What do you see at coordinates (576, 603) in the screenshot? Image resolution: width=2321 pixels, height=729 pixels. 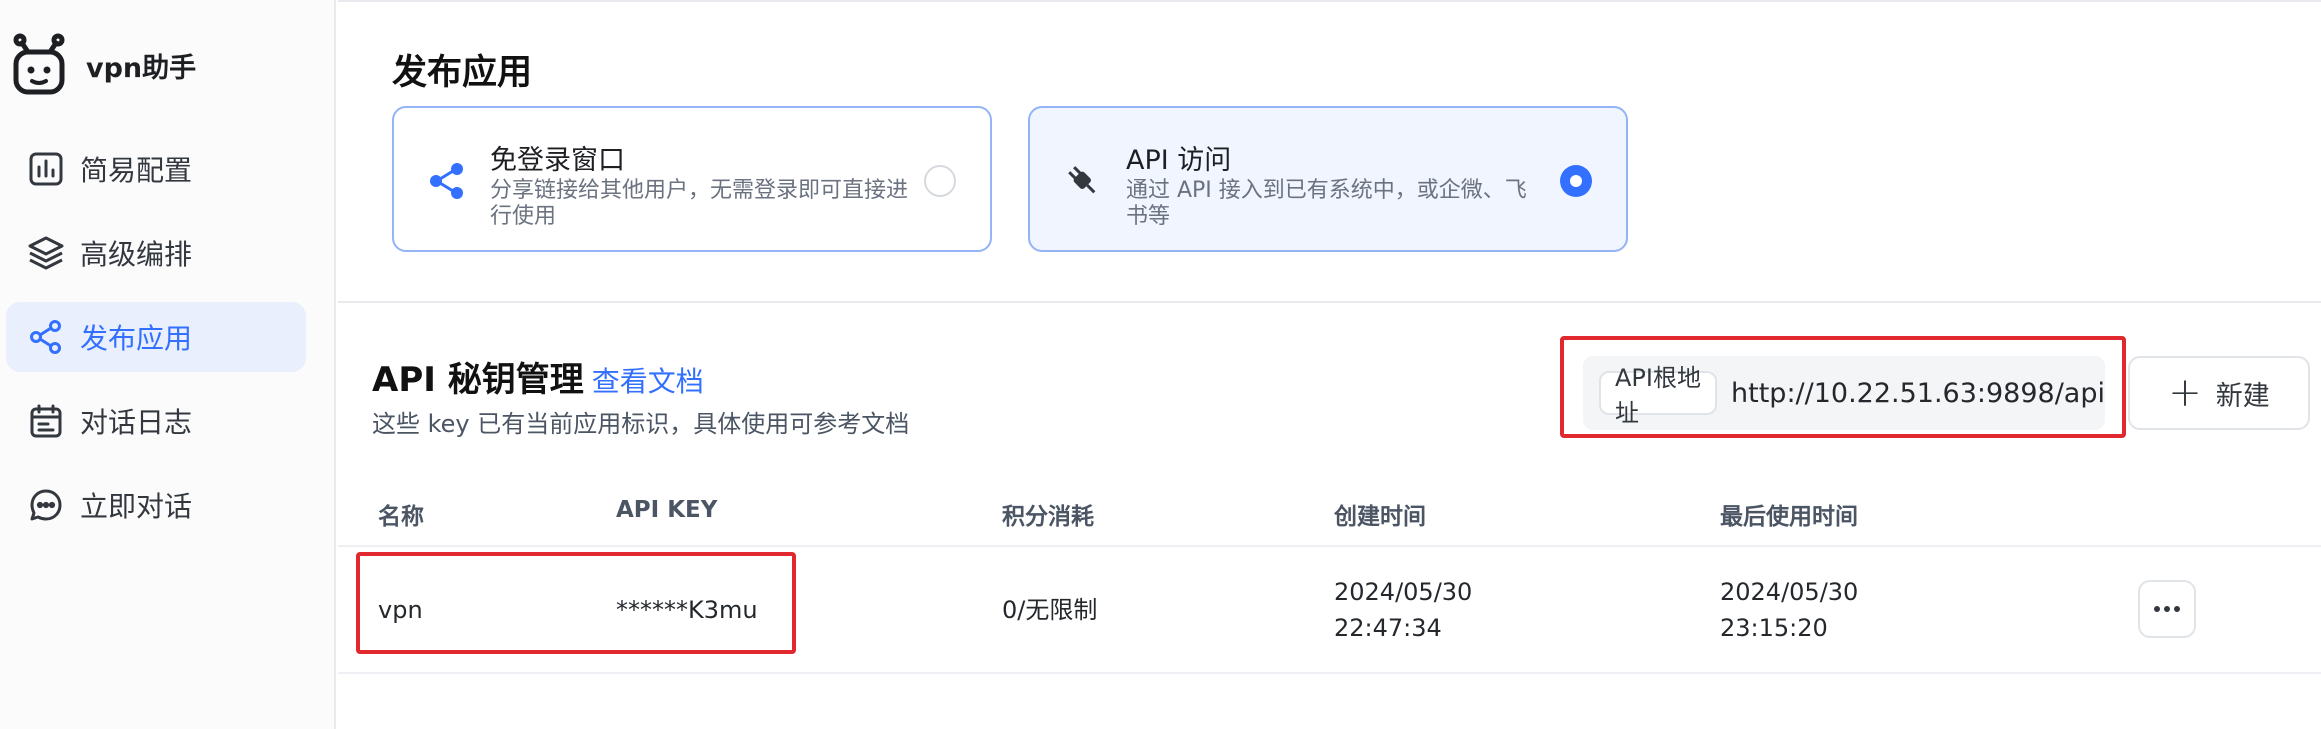 I see `highlight-box-key-row` at bounding box center [576, 603].